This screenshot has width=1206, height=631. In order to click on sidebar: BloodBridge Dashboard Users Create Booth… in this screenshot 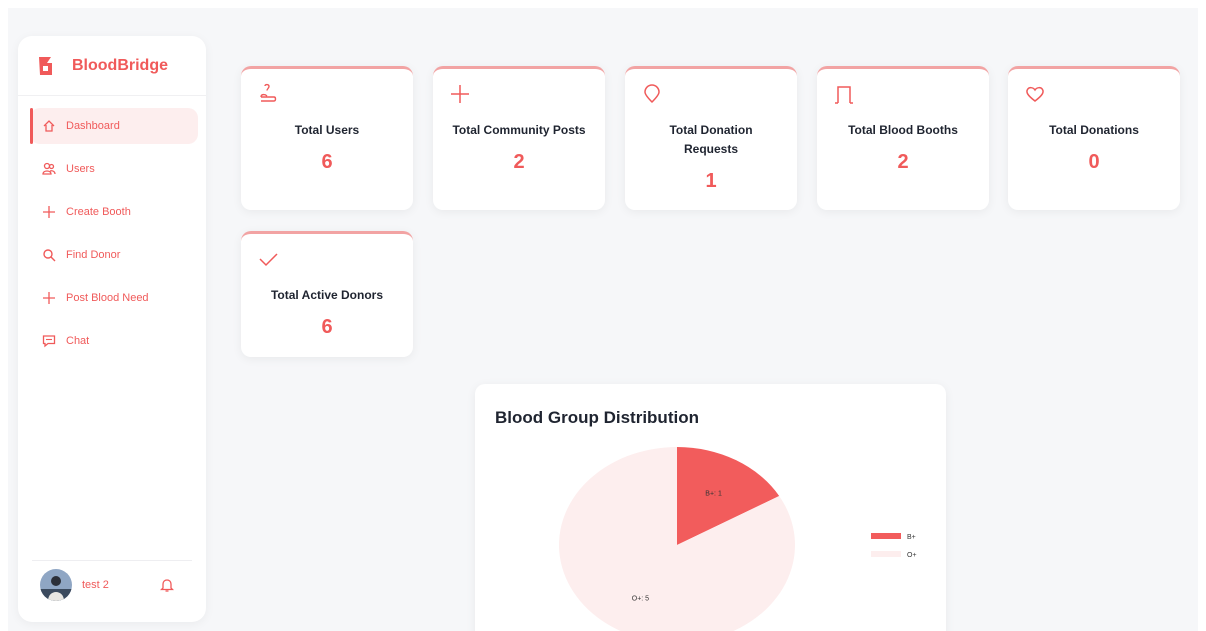, I will do `click(112, 329)`.